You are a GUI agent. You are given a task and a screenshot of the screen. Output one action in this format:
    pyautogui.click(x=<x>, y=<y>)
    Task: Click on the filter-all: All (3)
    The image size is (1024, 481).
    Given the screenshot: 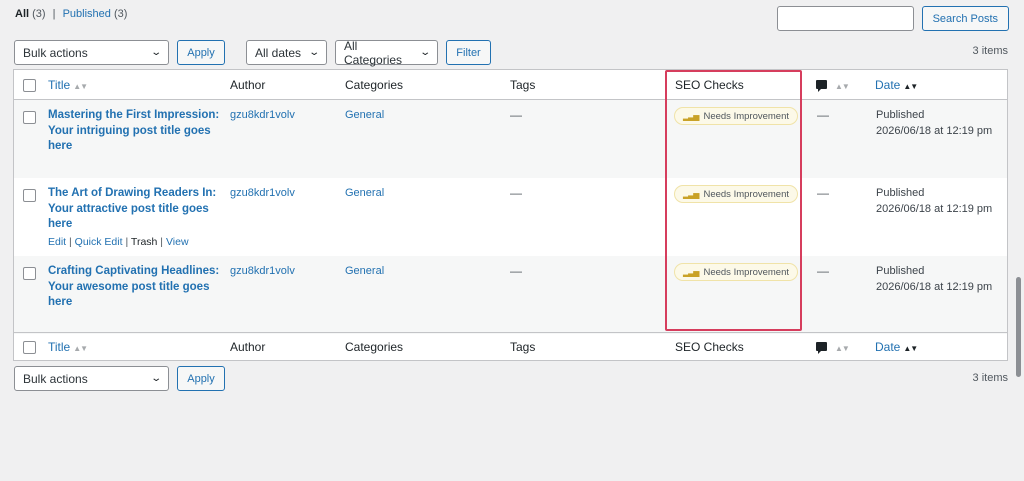 What is the action you would take?
    pyautogui.click(x=30, y=14)
    